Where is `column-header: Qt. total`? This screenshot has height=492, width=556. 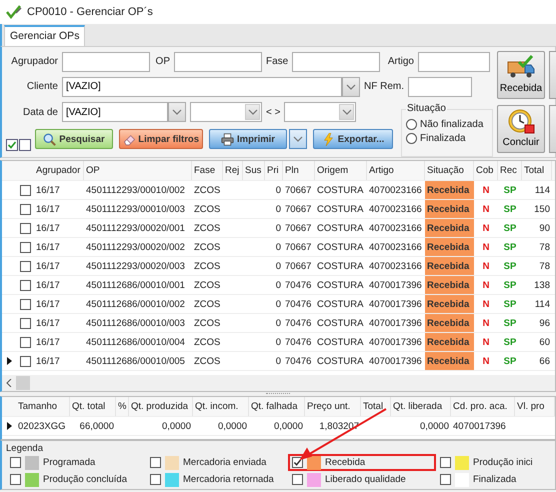 column-header: Qt. total is located at coordinates (93, 406).